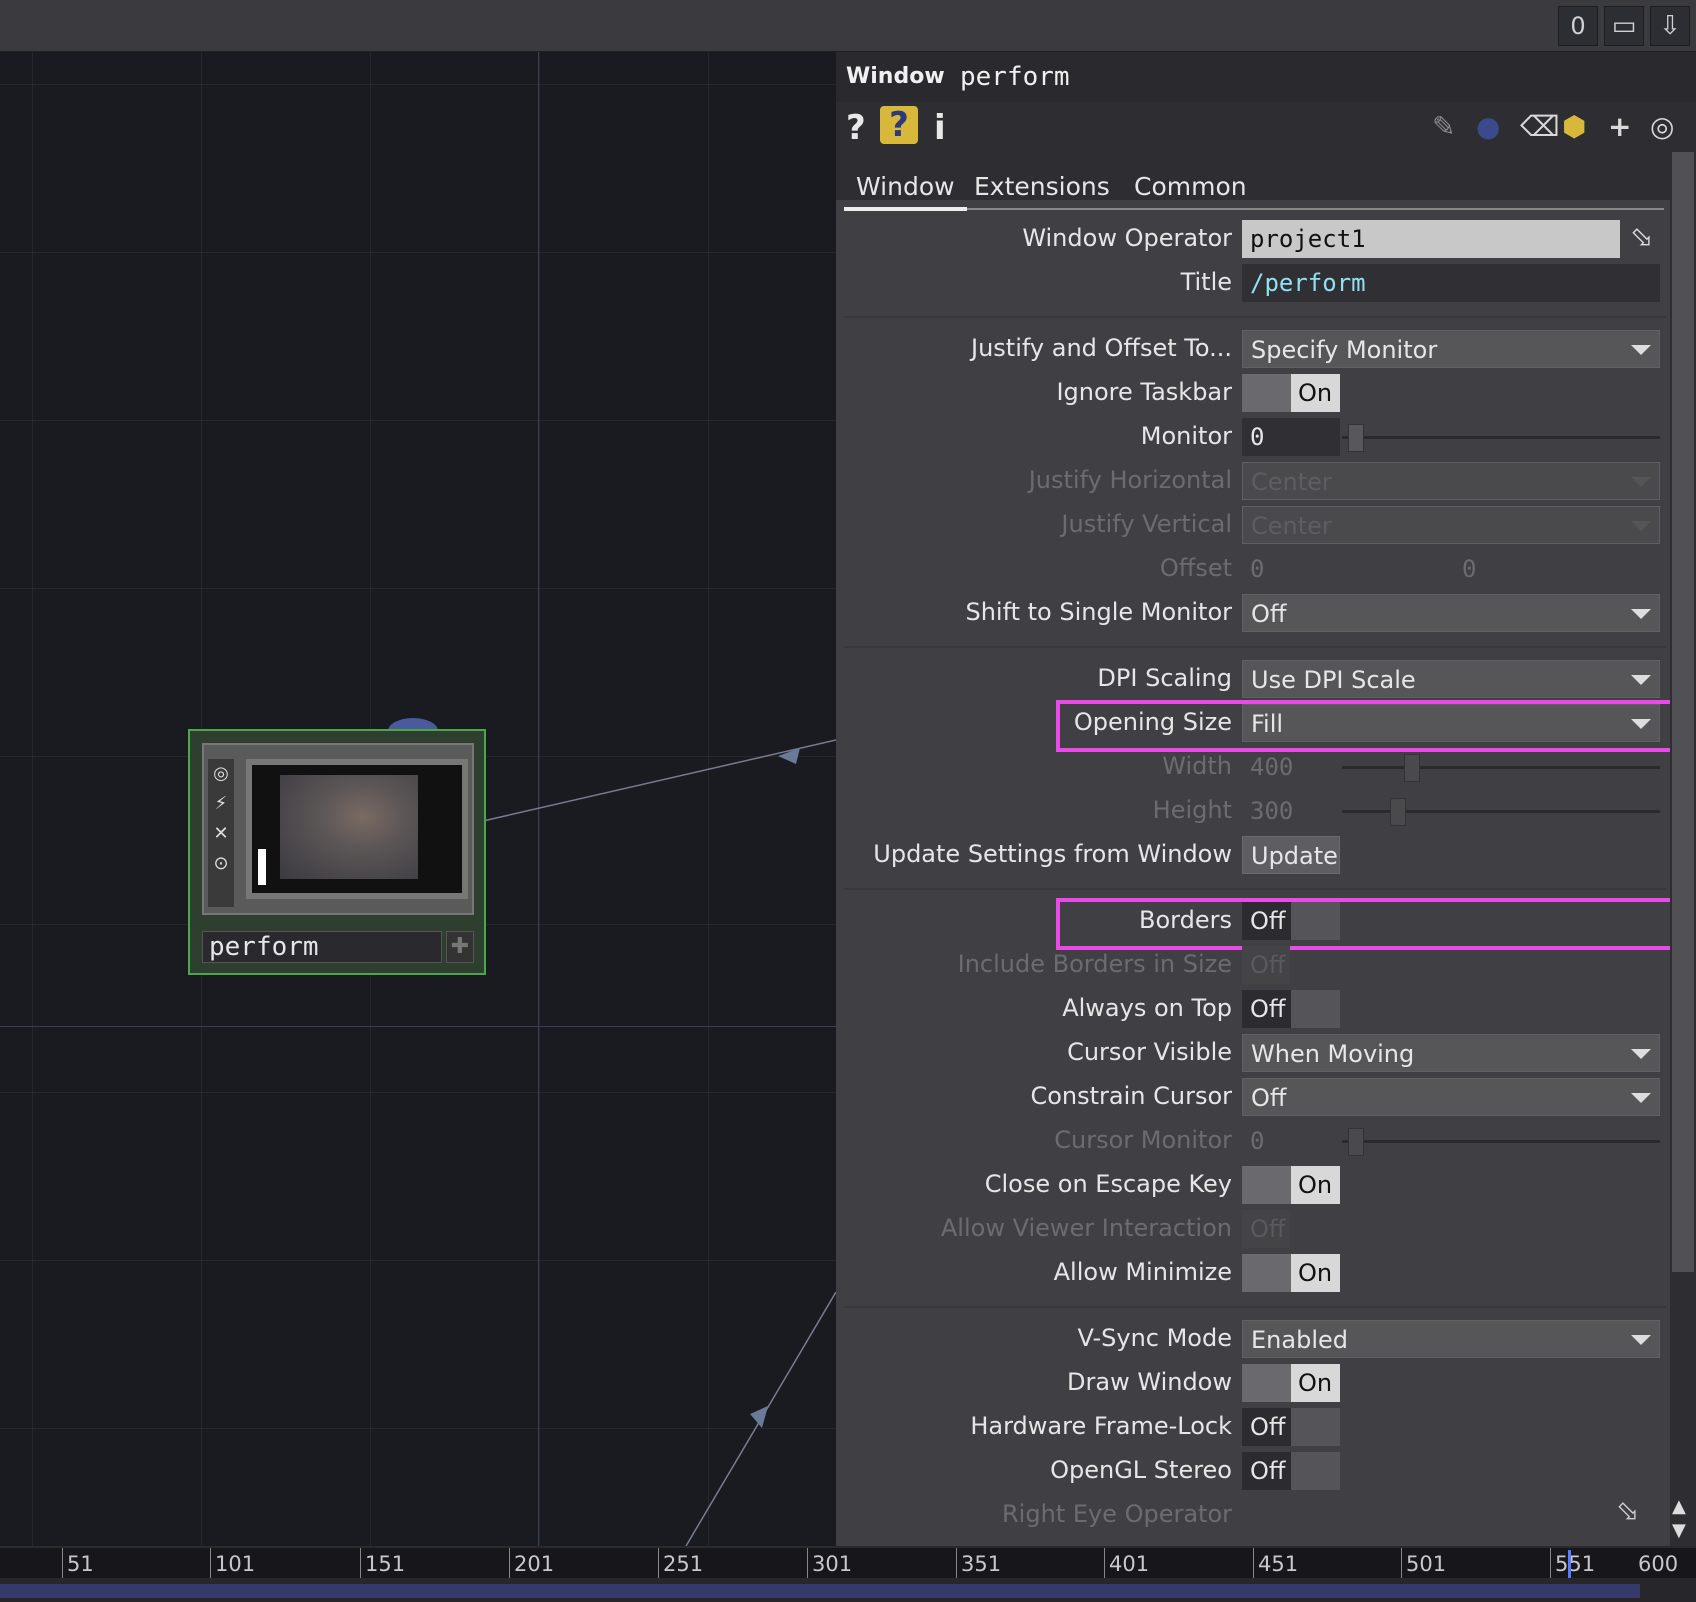 This screenshot has width=1696, height=1602. I want to click on allow-minimize-toggle: On, so click(1291, 1273).